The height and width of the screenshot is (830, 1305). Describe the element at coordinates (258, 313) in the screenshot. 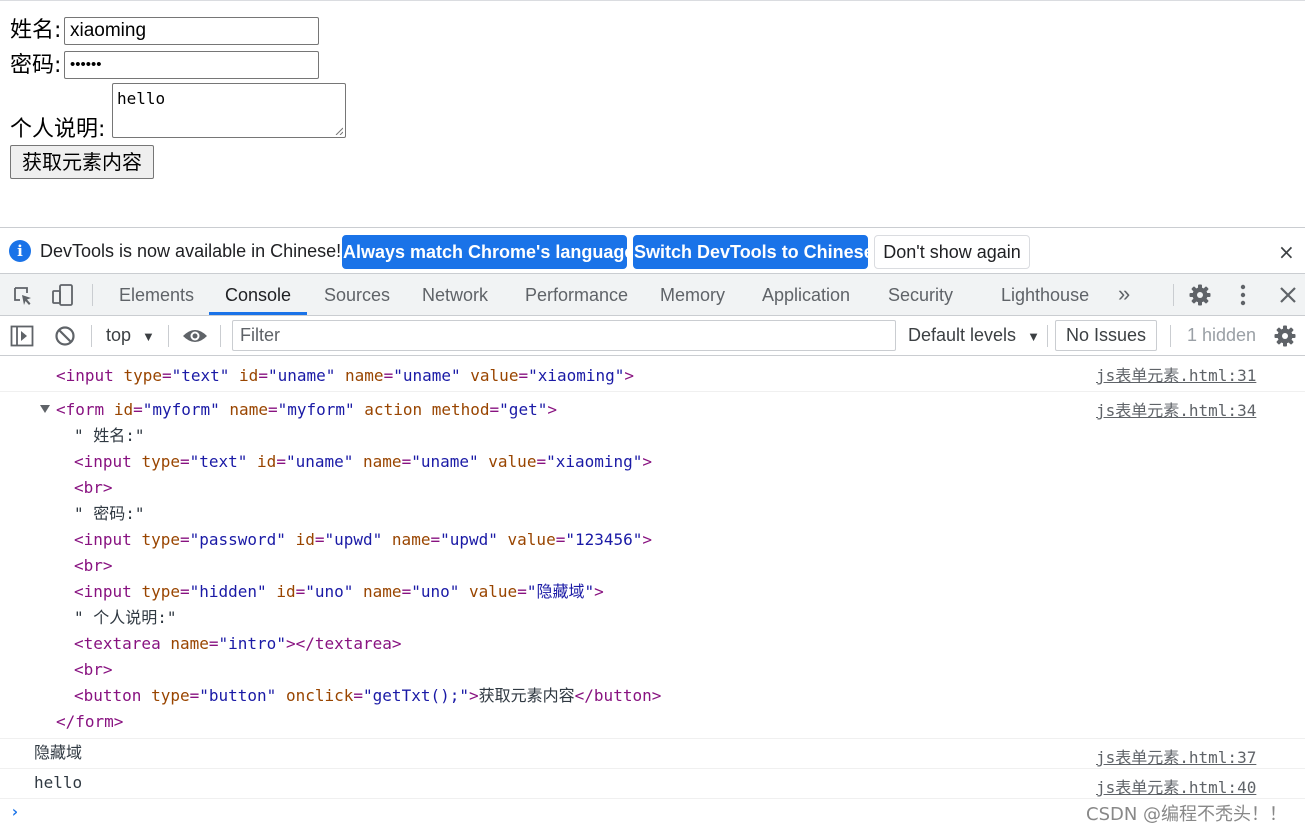

I see `active-tab-indicator` at that location.